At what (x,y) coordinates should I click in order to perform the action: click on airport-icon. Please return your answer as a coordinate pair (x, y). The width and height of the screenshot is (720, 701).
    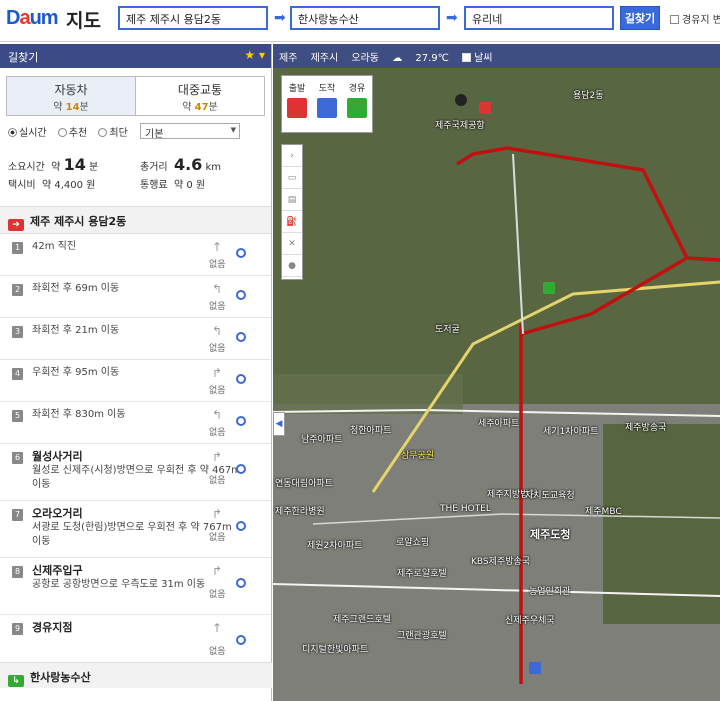
    Looking at the image, I should click on (461, 100).